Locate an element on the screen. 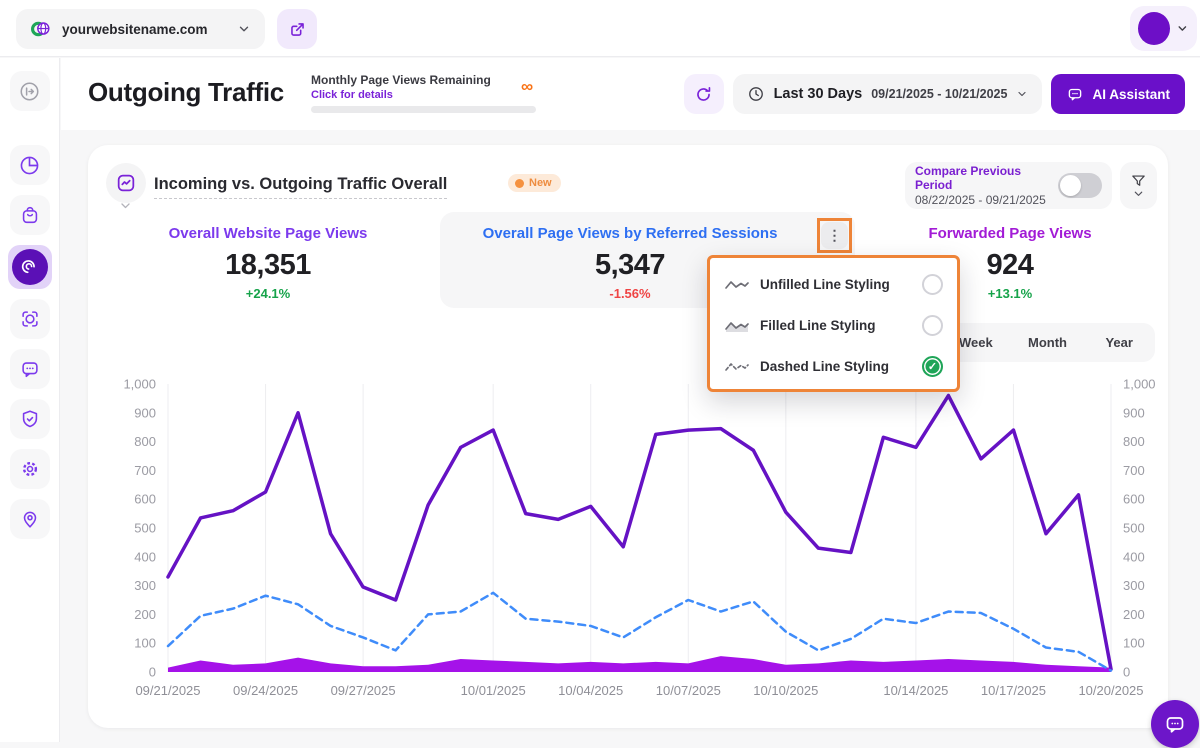 The height and width of the screenshot is (748, 1200). date-range-value: 09/21/2025 - 10/21/2025 is located at coordinates (939, 94).